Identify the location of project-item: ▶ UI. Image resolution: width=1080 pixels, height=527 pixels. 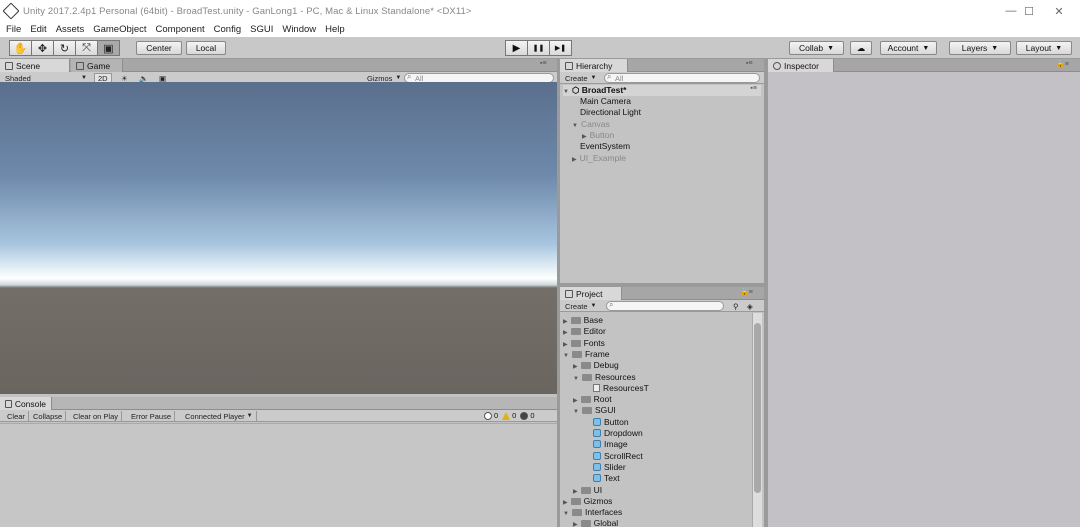
(587, 490).